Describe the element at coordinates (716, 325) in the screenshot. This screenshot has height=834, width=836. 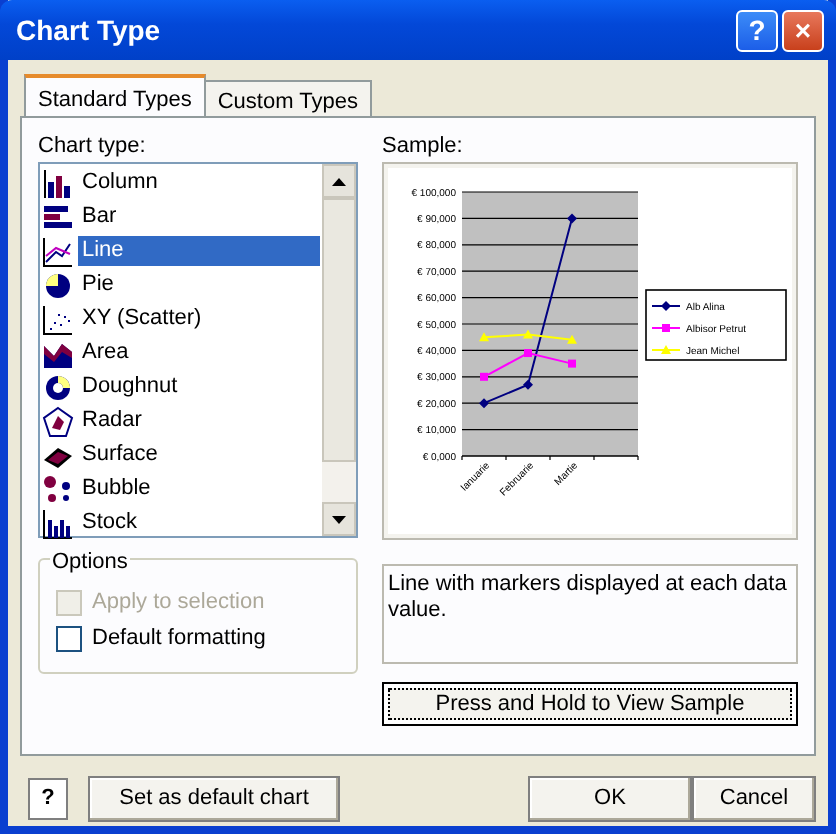
I see `legend` at that location.